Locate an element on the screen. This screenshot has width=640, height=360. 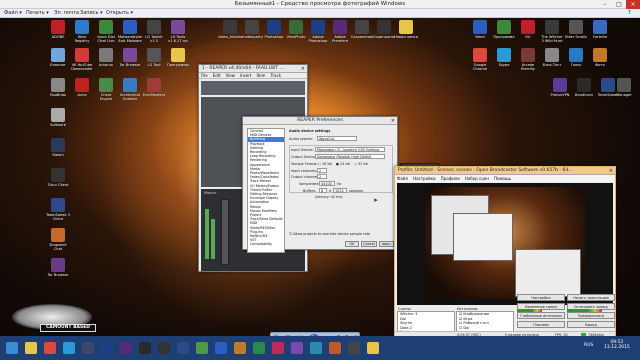
desktop-icon: Fortnite is located at coordinates (600, 34).